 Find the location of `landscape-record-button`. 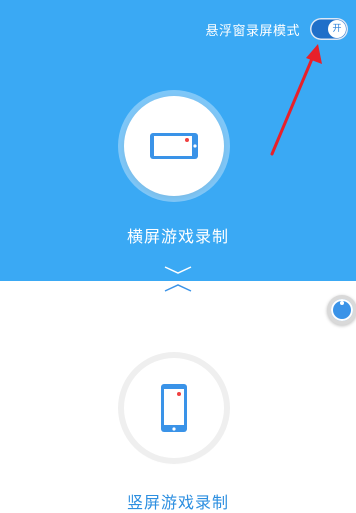

landscape-record-button is located at coordinates (174, 146).